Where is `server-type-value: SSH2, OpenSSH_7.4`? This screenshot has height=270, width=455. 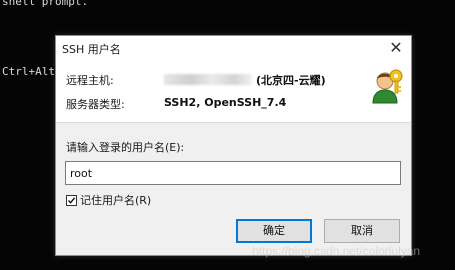
server-type-value: SSH2, OpenSSH_7.4 is located at coordinates (225, 102).